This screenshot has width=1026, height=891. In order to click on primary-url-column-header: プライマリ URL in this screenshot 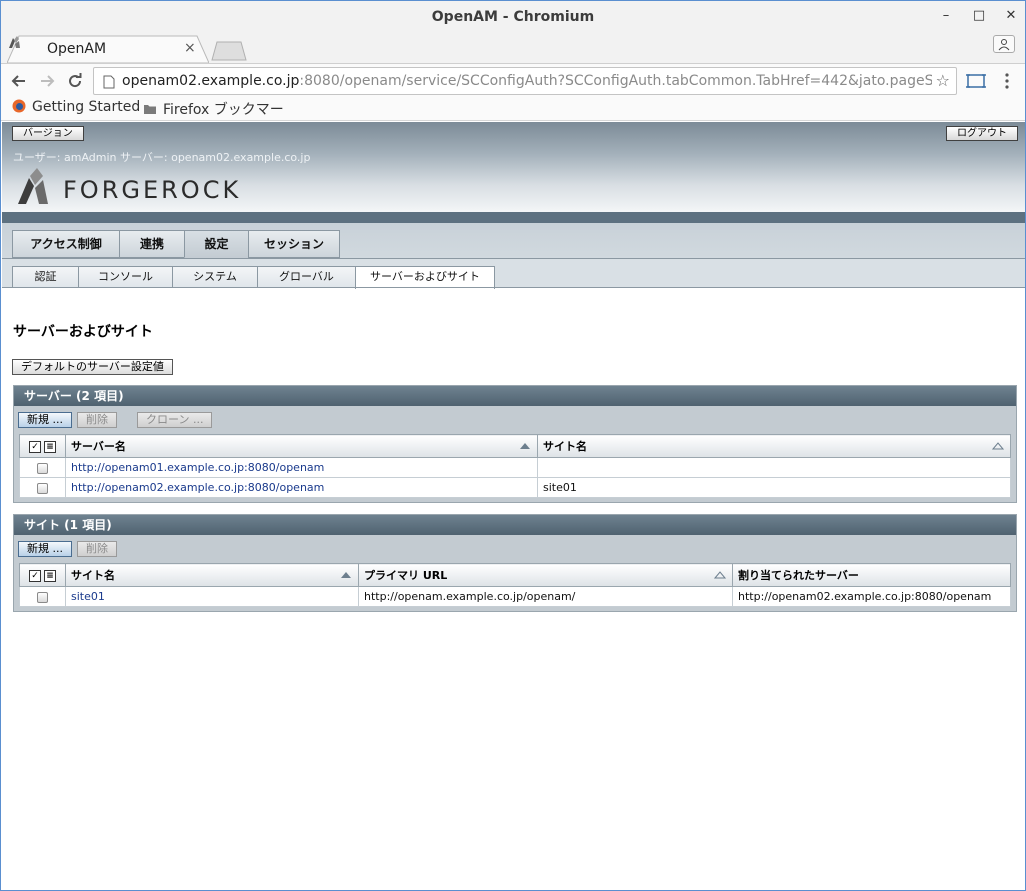, I will do `click(545, 575)`.